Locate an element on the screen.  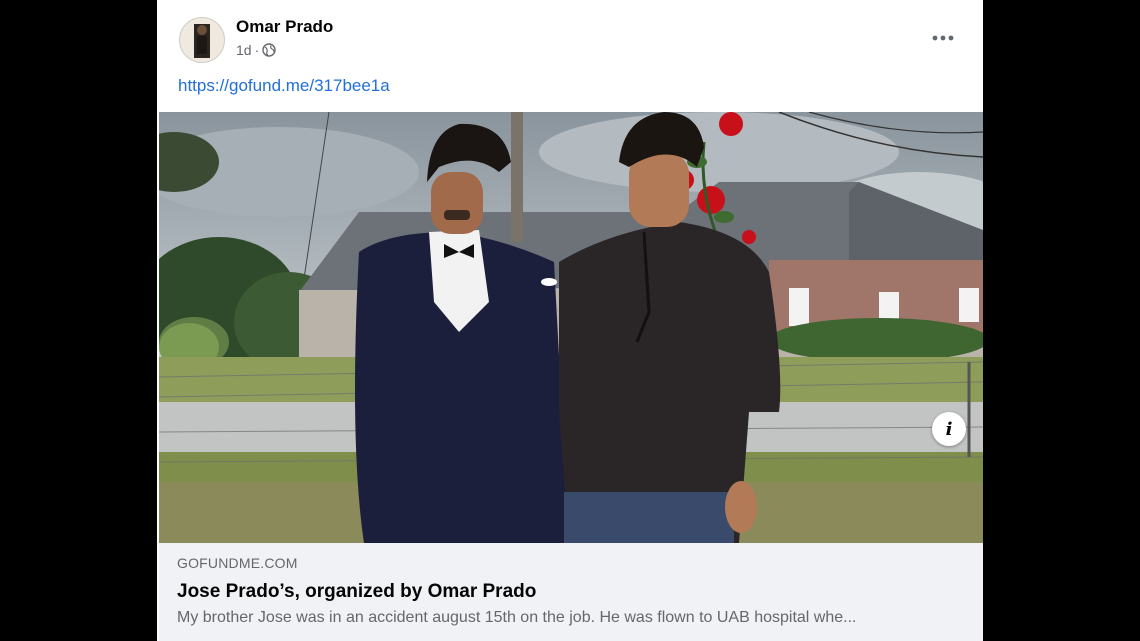
gofundme-link: https://gofund.me/317bee1a is located at coordinates (284, 86).